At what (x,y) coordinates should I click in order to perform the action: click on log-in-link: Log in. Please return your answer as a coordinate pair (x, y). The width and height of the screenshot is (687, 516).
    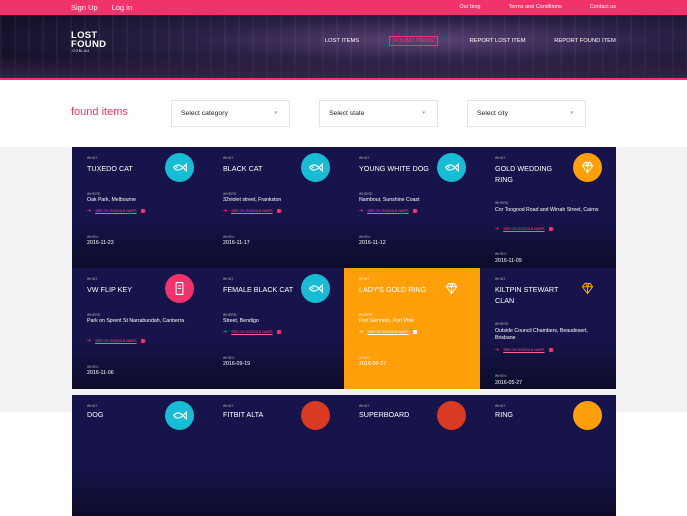
    Looking at the image, I should click on (122, 7).